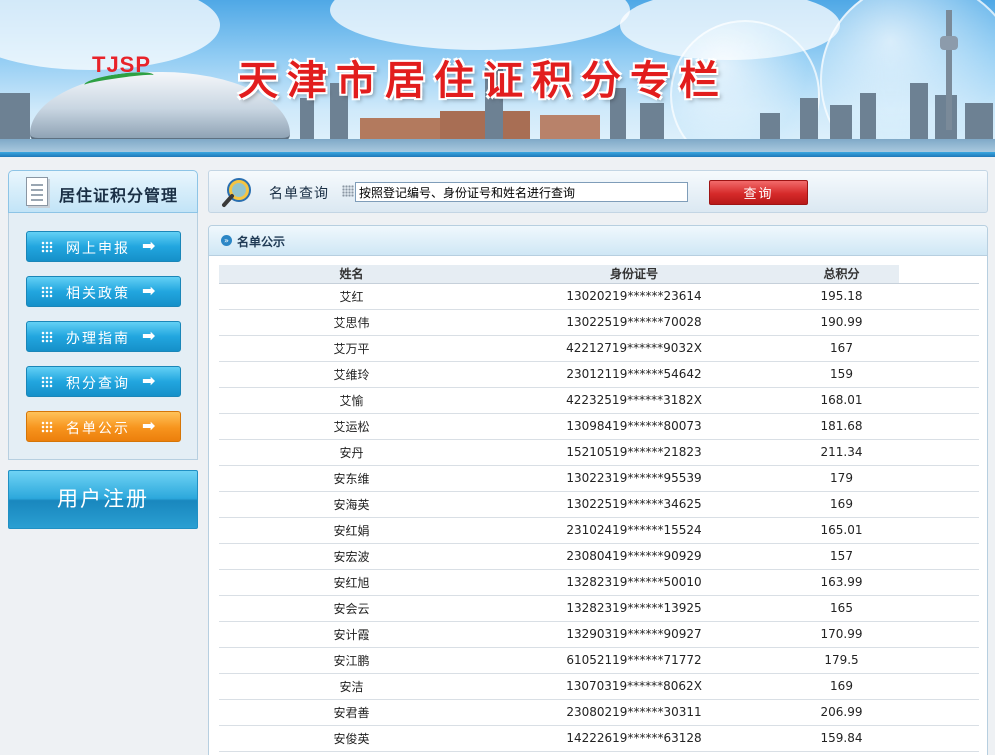 Image resolution: width=995 pixels, height=755 pixels. Describe the element at coordinates (351, 556) in the screenshot. I see `cell-name: 安宏波` at that location.